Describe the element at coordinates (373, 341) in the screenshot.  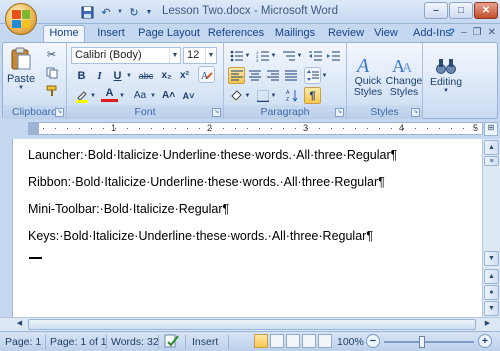
I see `zoom-out-icon: −` at that location.